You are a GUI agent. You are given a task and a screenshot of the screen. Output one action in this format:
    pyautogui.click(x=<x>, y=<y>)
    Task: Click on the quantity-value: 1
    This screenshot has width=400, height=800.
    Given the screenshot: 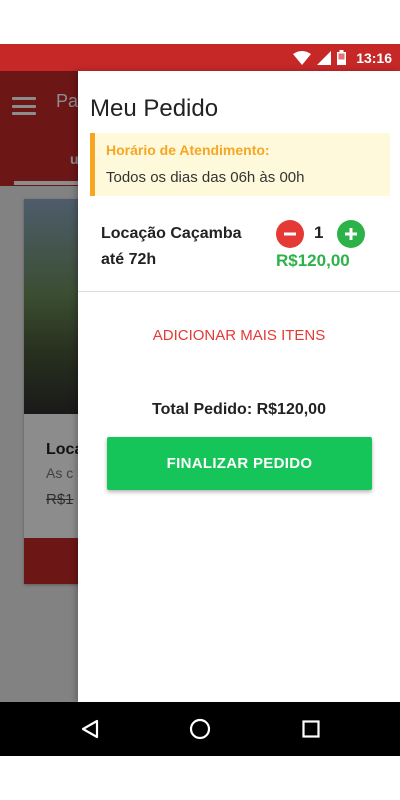 What is the action you would take?
    pyautogui.click(x=319, y=232)
    